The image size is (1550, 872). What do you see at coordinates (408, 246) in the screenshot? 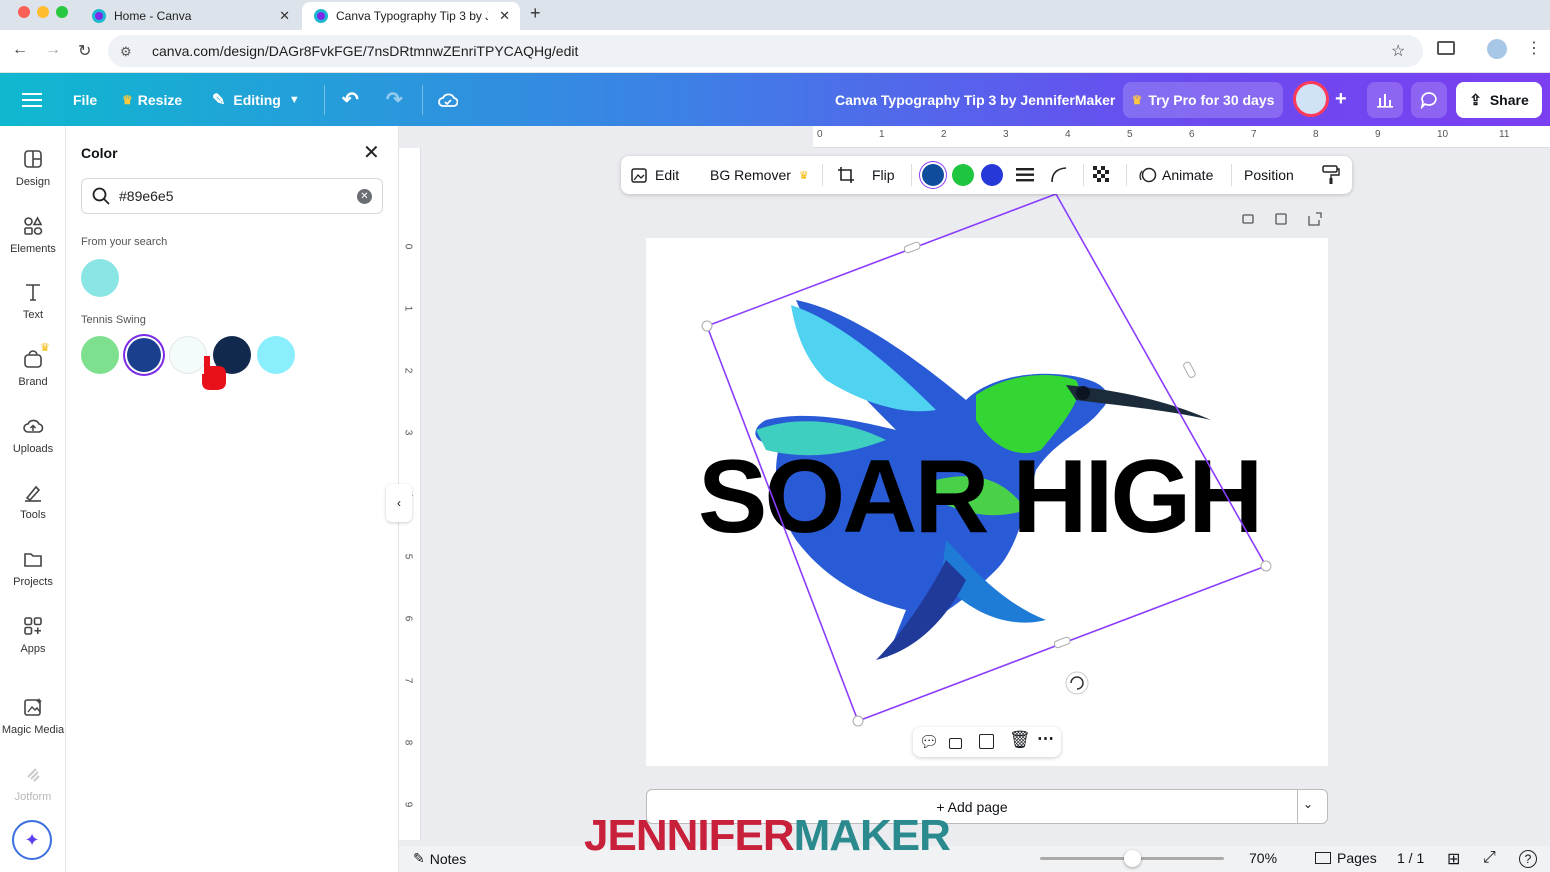
I see `ruler-tick-label: 0` at bounding box center [408, 246].